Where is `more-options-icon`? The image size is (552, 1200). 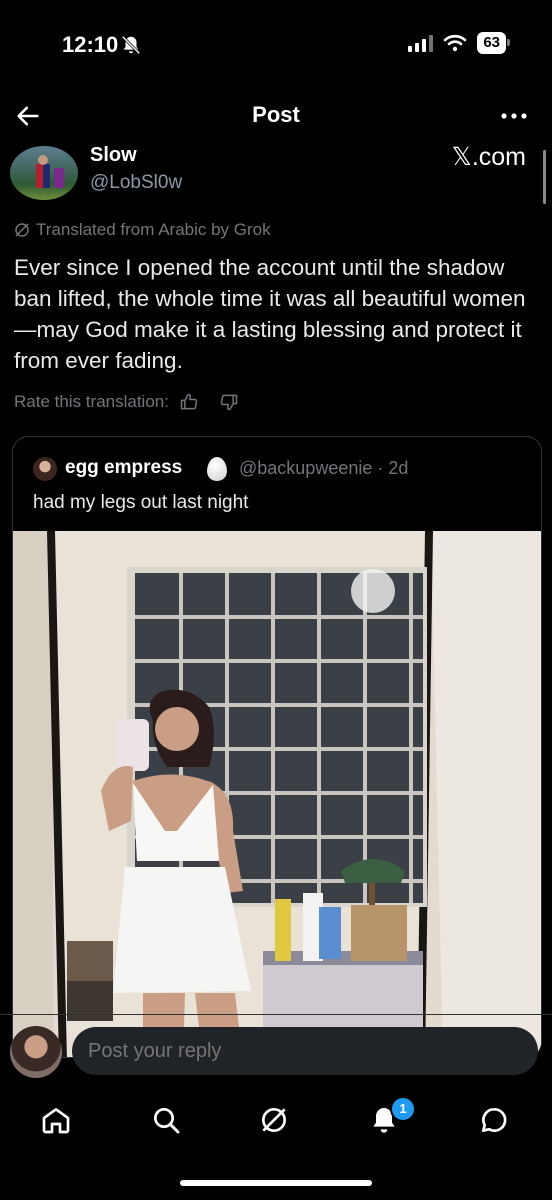 more-options-icon is located at coordinates (514, 116).